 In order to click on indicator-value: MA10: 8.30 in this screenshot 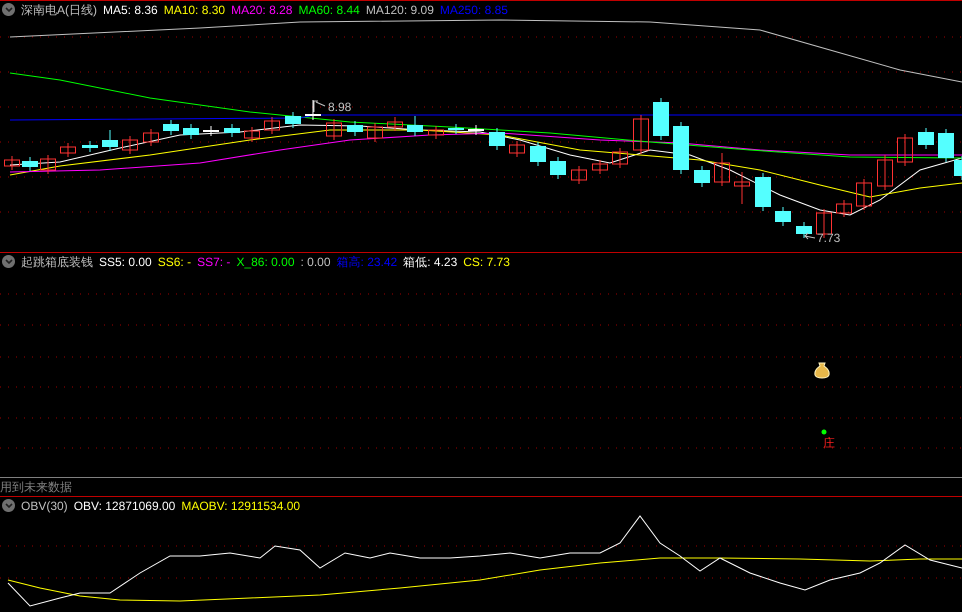, I will do `click(195, 10)`.